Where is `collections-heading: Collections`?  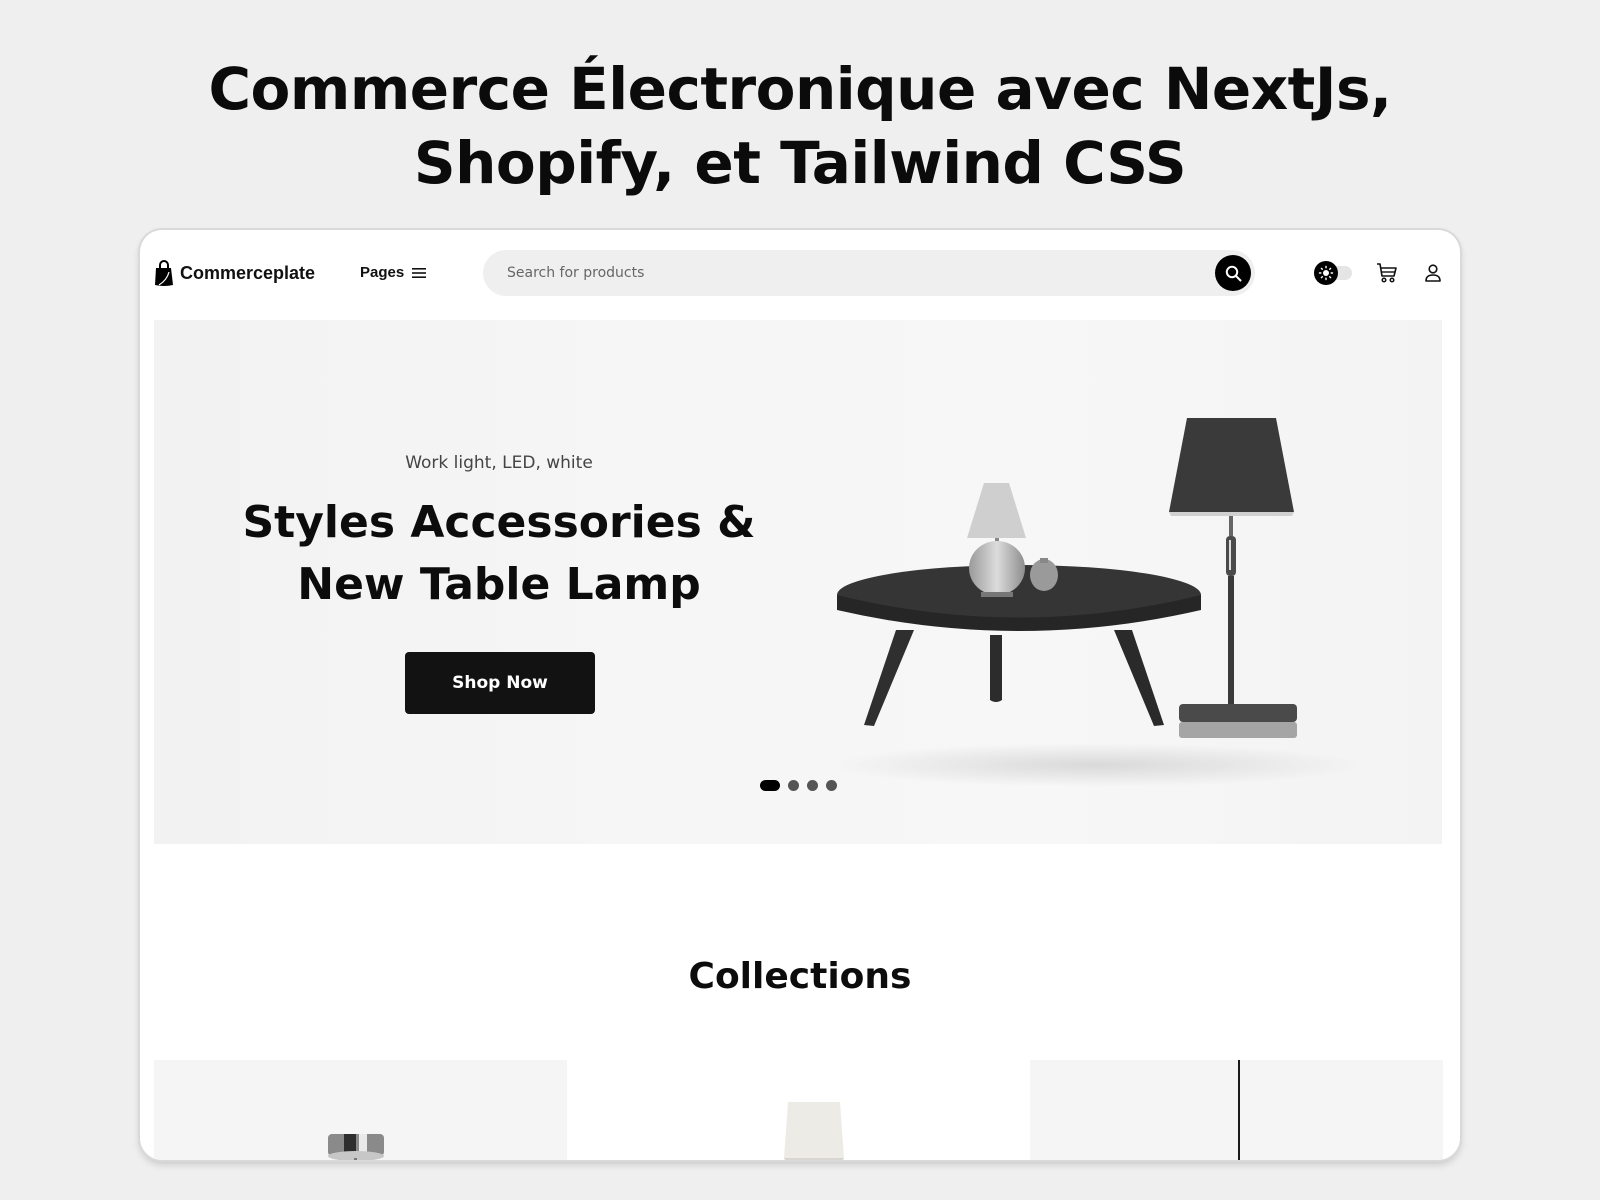
collections-heading: Collections is located at coordinates (800, 976).